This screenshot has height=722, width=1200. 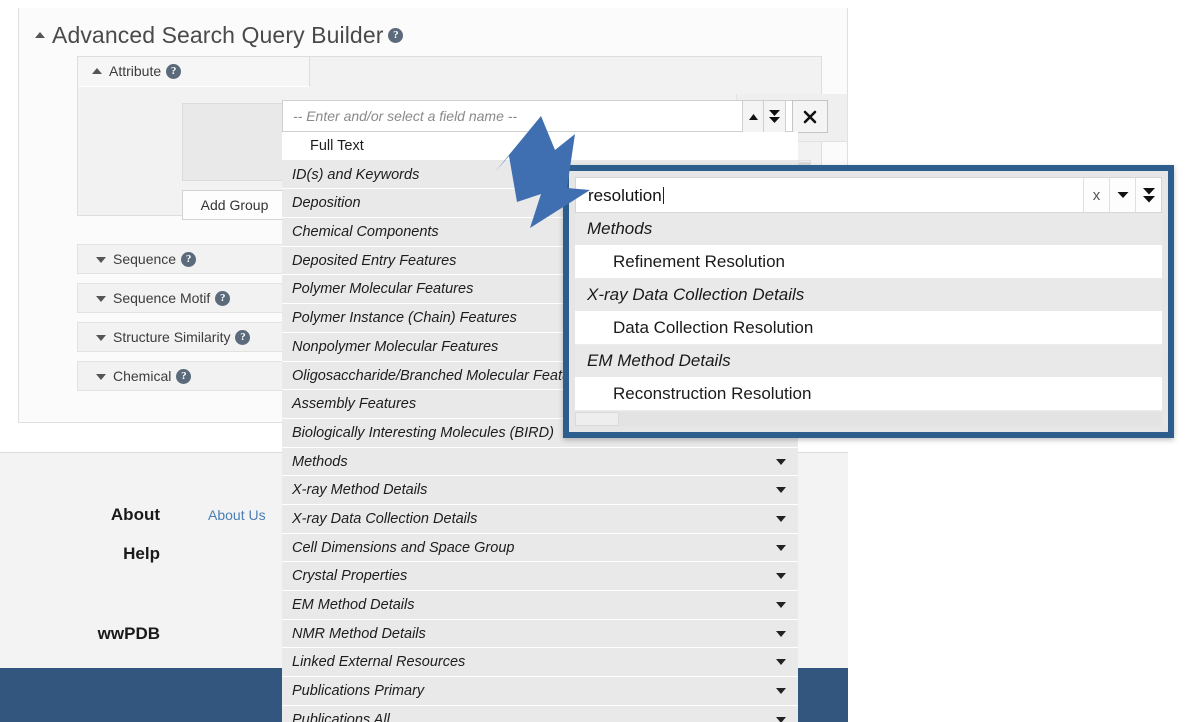 I want to click on field-select-controls, so click(x=785, y=116).